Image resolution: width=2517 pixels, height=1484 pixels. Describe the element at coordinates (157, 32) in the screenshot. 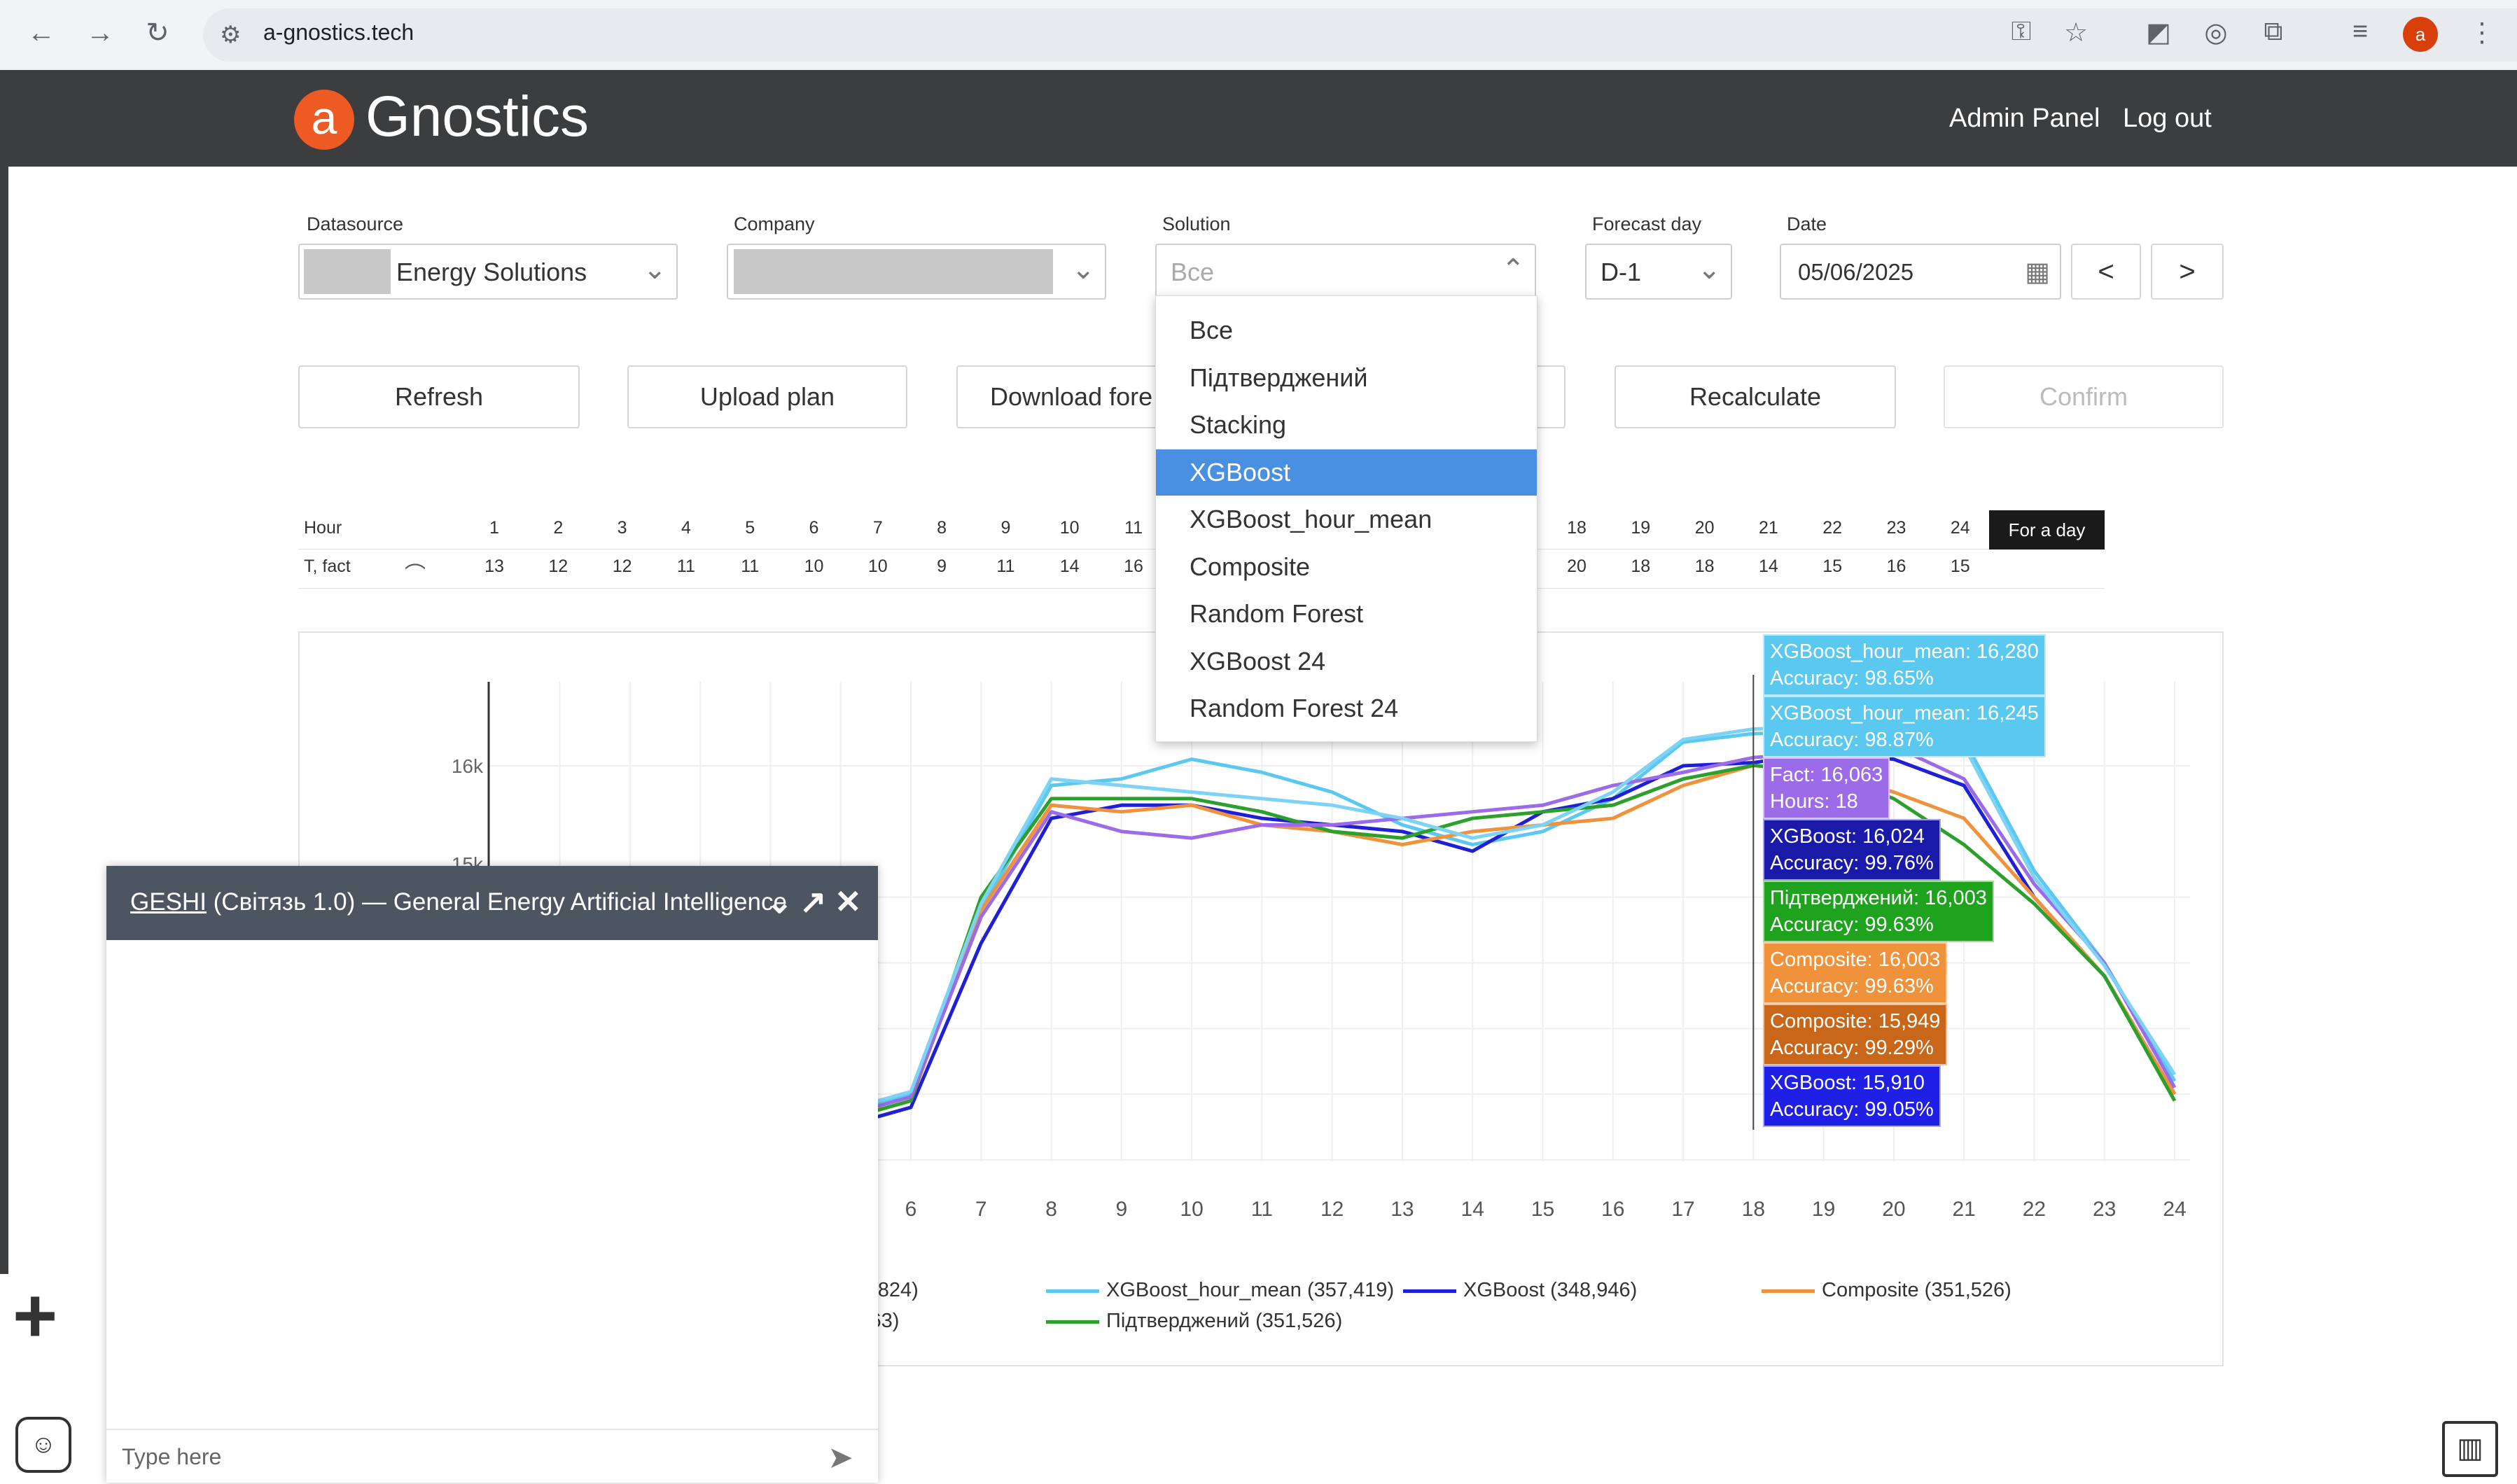

I see `reload-icon: ↻` at that location.